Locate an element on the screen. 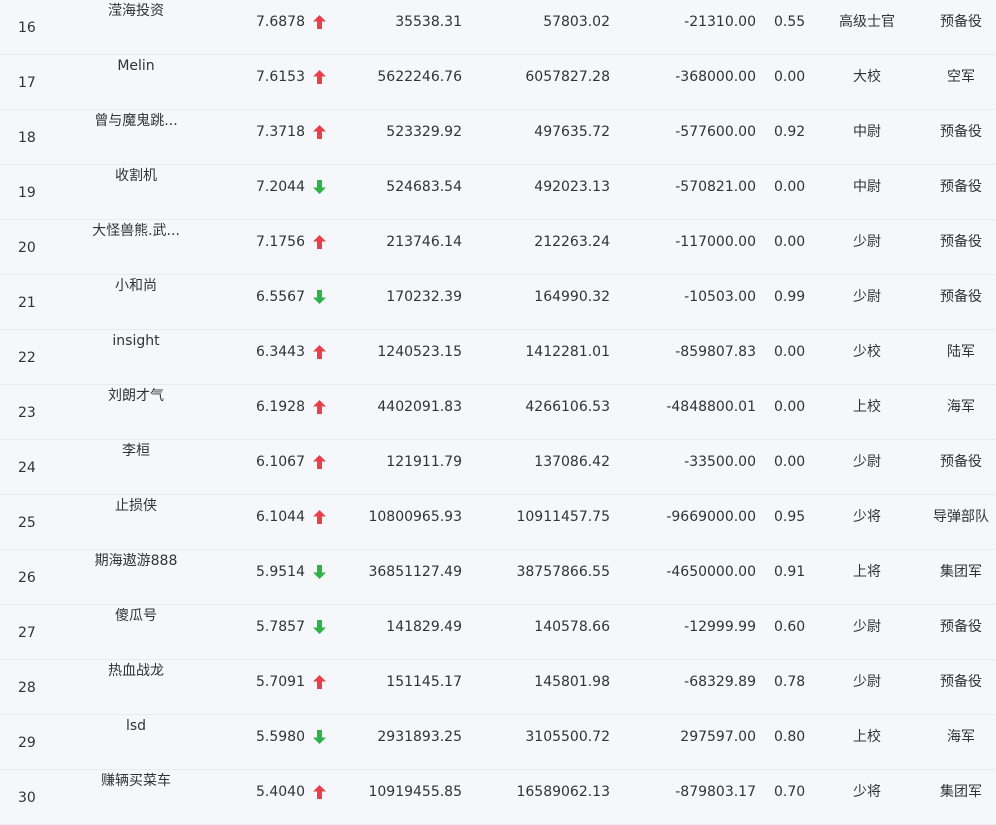 The width and height of the screenshot is (996, 825). trader-name-link: 止损侠 is located at coordinates (136, 506).